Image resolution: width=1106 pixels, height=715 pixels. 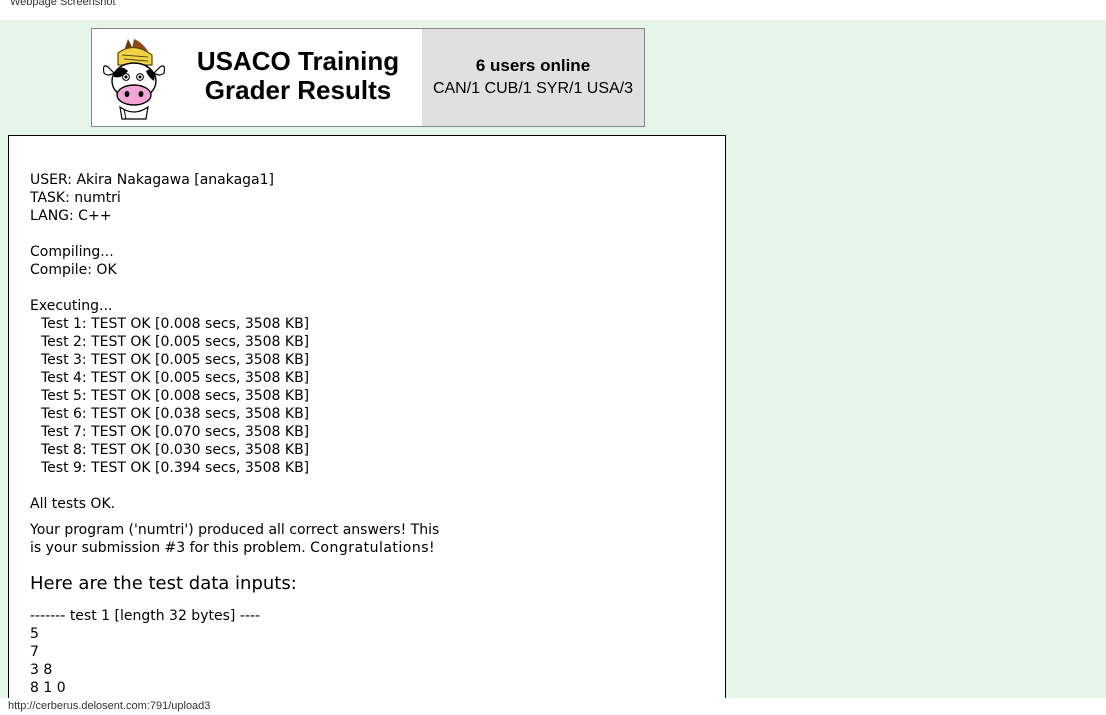 I want to click on test-result-line: Test 4: TEST OK [0.005 secs, 3508 KB], so click(x=175, y=378).